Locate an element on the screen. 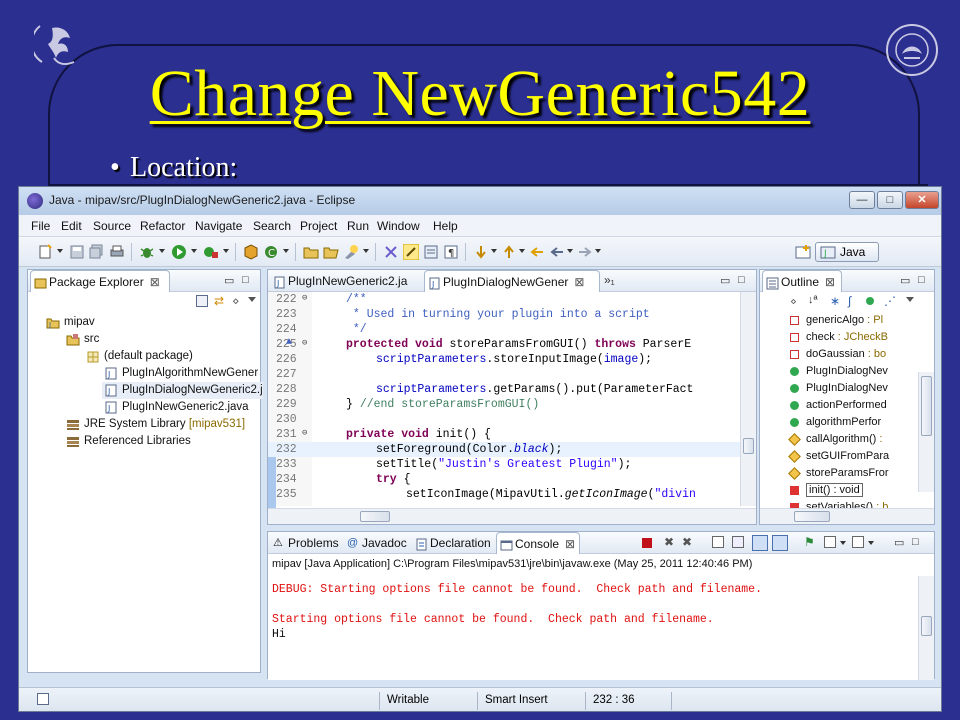 This screenshot has width=960, height=720. view-menu-dropdown-icon is located at coordinates (252, 299).